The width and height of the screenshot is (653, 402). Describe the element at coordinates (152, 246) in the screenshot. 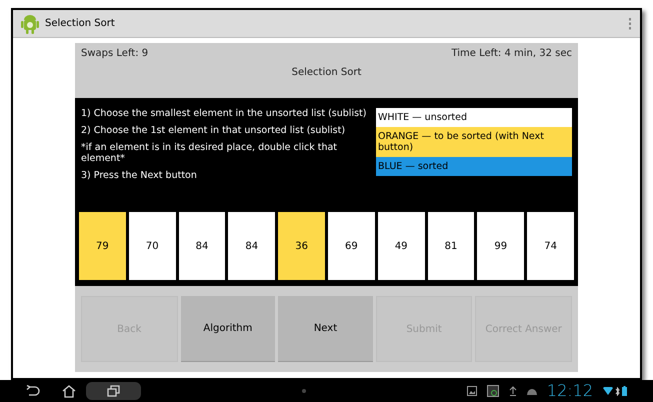

I see `number-tile: 70` at that location.